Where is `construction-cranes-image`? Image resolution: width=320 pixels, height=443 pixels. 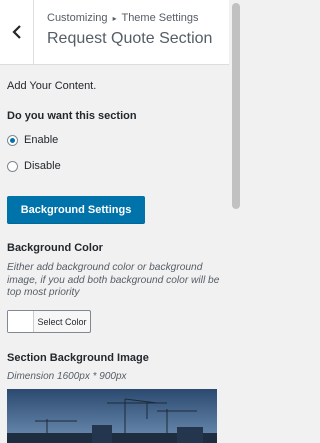
construction-cranes-image is located at coordinates (112, 416).